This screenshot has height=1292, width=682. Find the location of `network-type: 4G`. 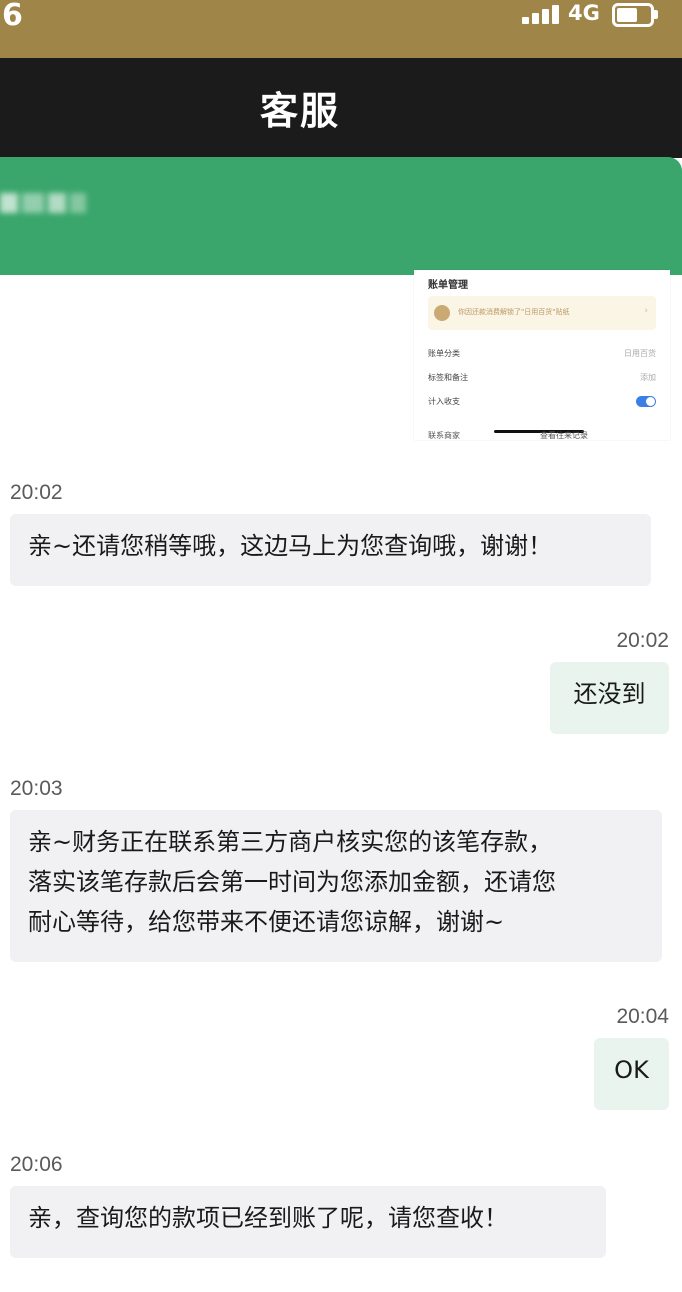

network-type: 4G is located at coordinates (584, 13).